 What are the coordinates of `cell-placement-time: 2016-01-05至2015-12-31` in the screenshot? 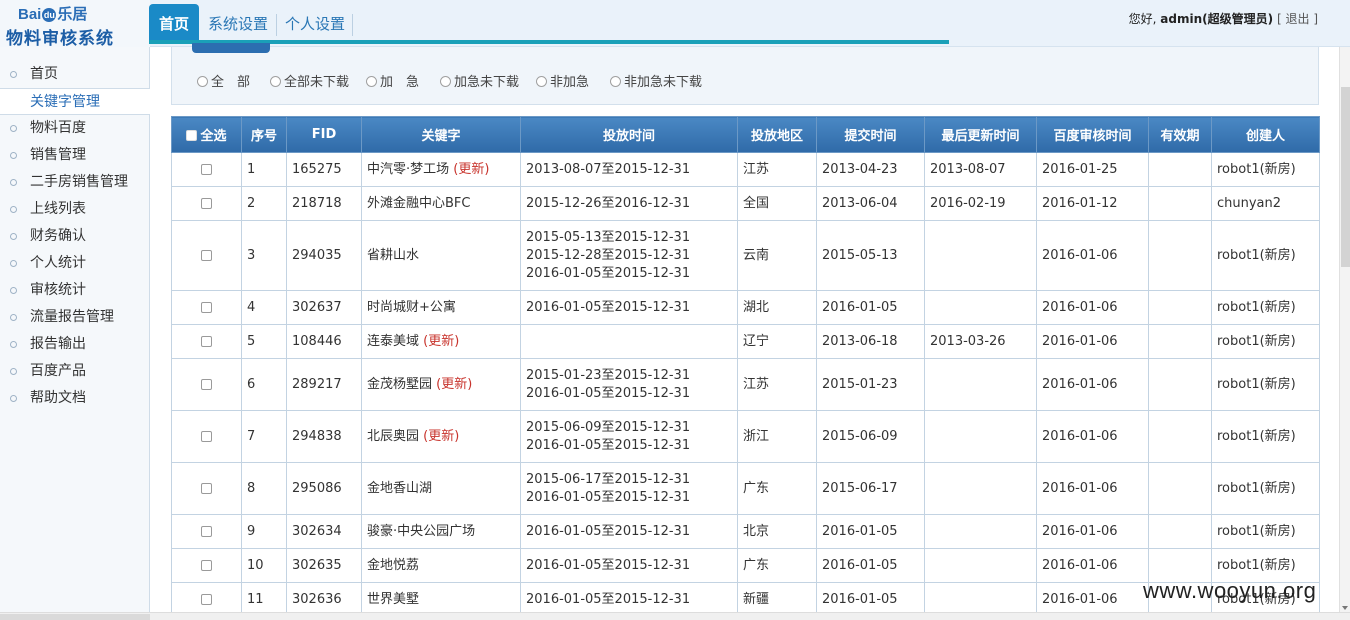 It's located at (629, 531).